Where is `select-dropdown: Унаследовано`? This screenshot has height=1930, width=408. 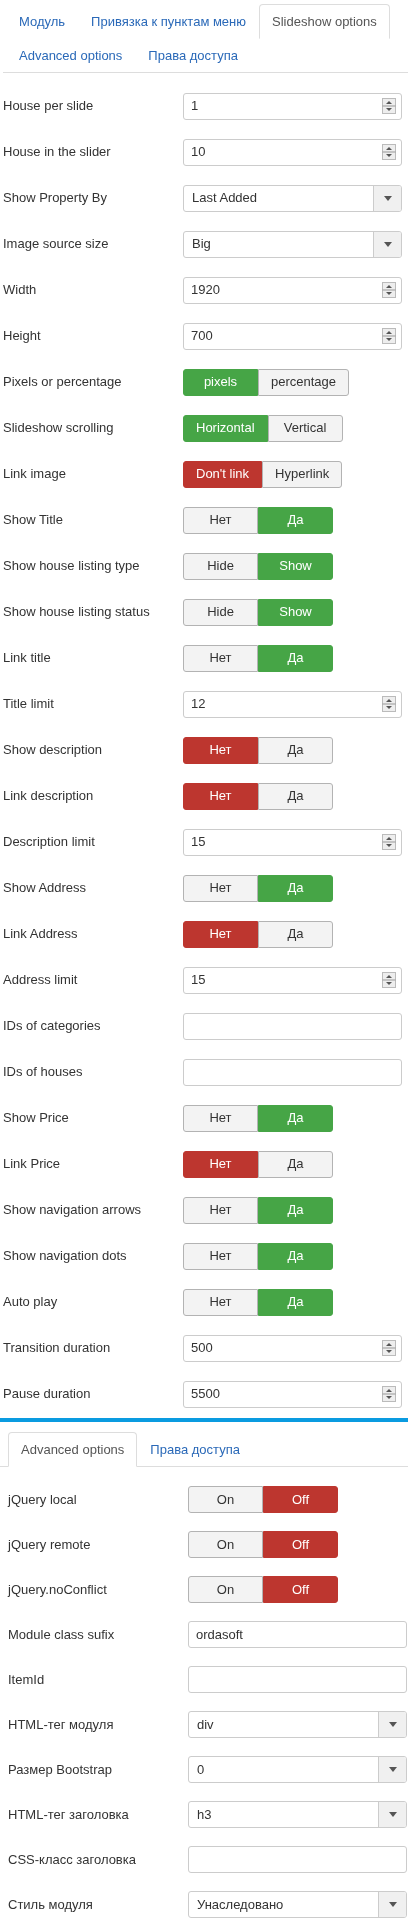
select-dropdown: Унаследовано is located at coordinates (297, 1904).